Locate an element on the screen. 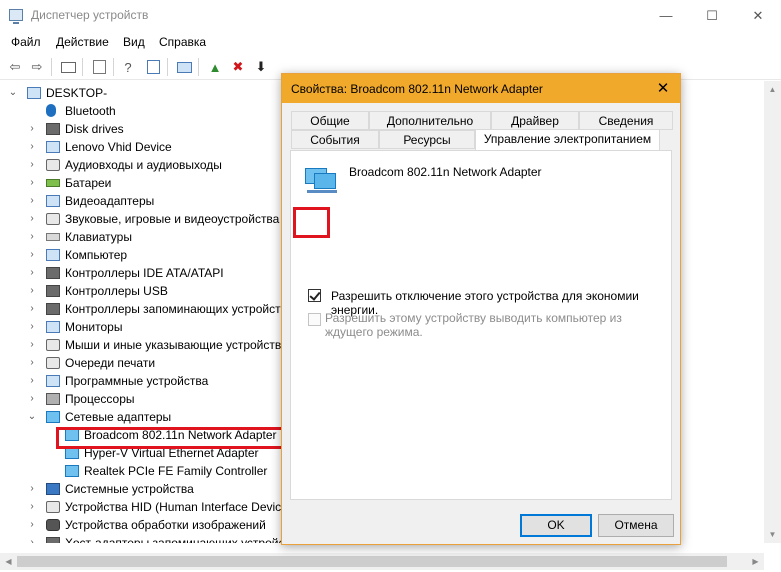  tree-device-row: Realtek PCIe FE Family Controller is located at coordinates (141, 471).